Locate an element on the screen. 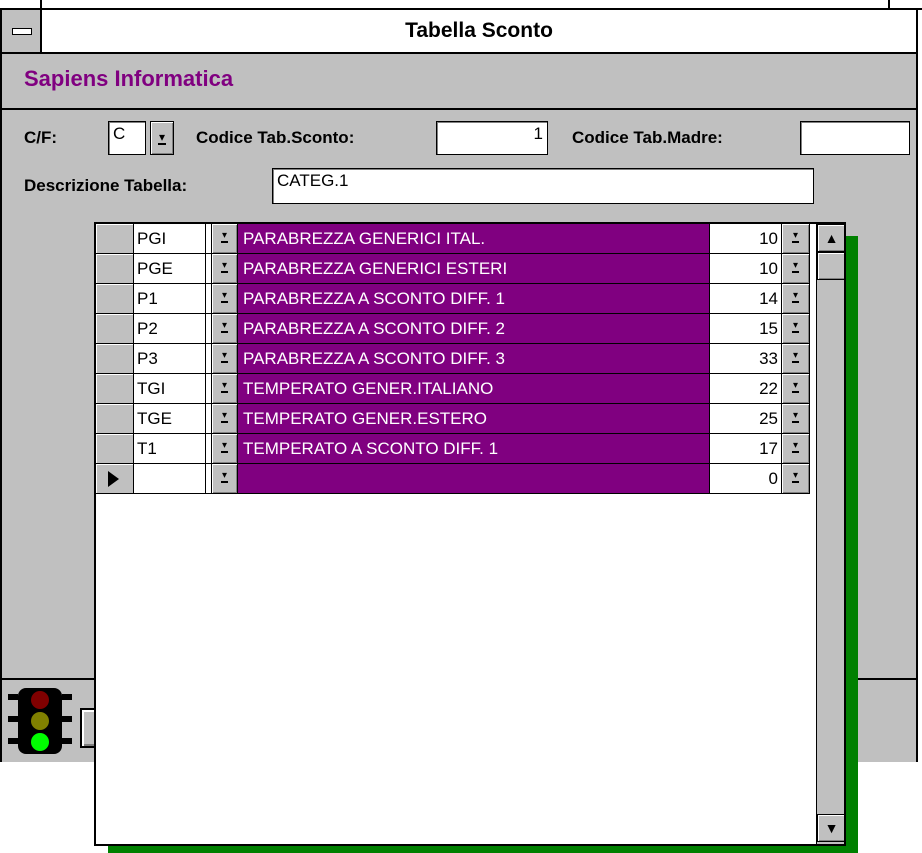  system-menu-button is located at coordinates (22, 31).